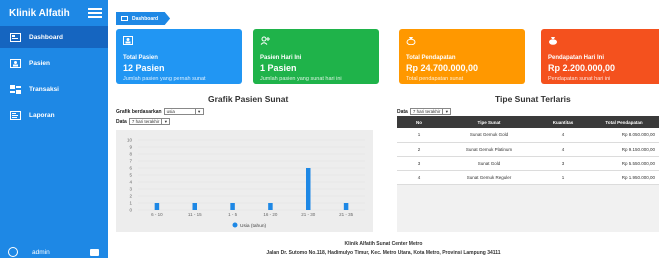 The height and width of the screenshot is (258, 659). Describe the element at coordinates (563, 122) in the screenshot. I see `column-header: Kuantitas` at that location.